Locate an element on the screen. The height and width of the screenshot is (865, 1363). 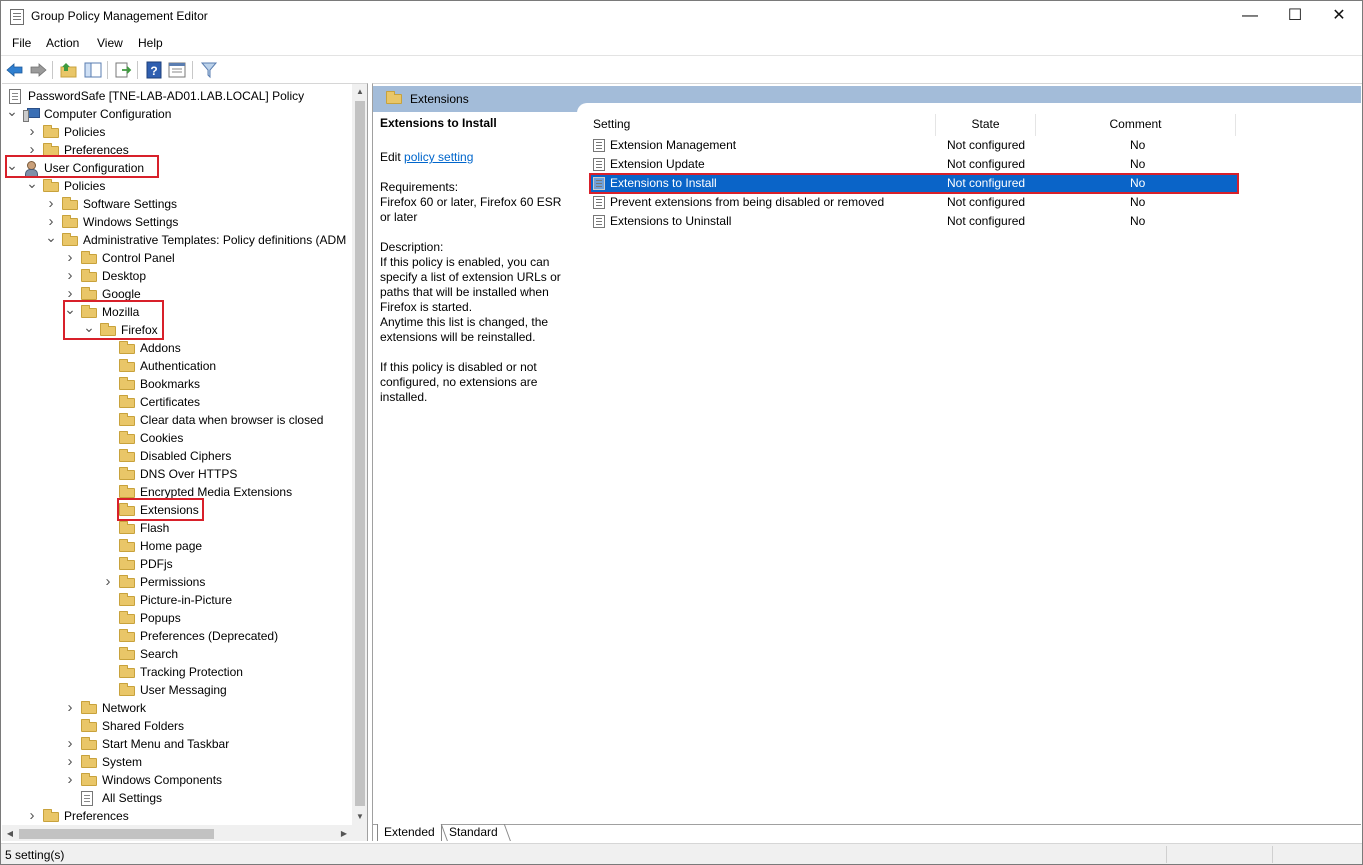
tree-item-popups: Popups is located at coordinates (224, 618).